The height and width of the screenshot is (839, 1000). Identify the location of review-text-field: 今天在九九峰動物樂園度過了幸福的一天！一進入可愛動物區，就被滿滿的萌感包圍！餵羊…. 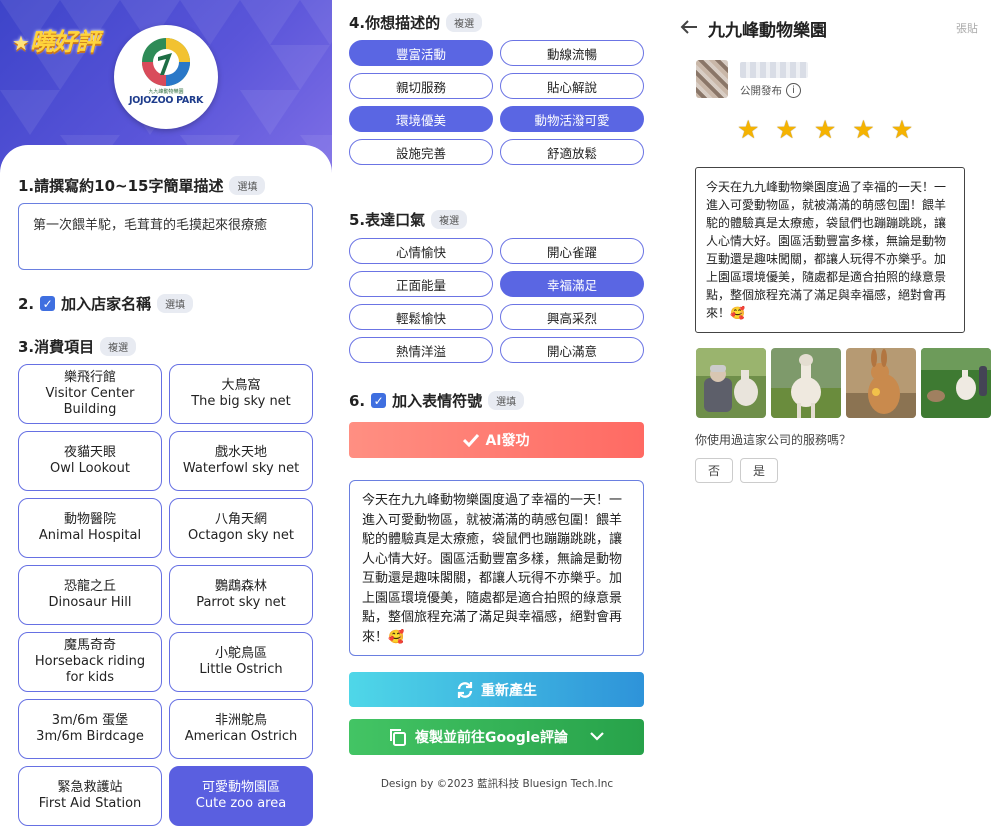
(830, 250).